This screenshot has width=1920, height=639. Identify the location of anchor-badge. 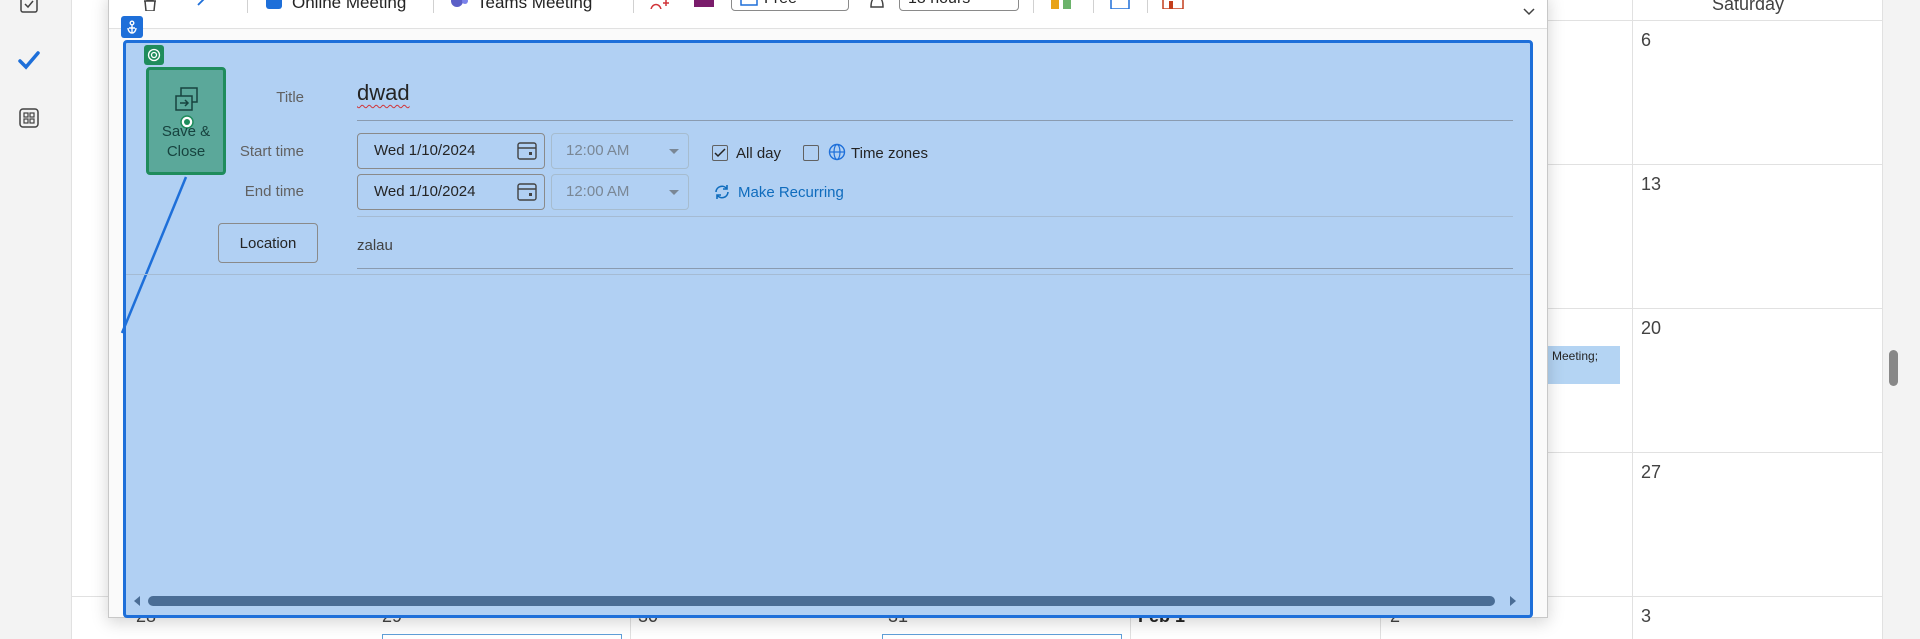
(132, 27).